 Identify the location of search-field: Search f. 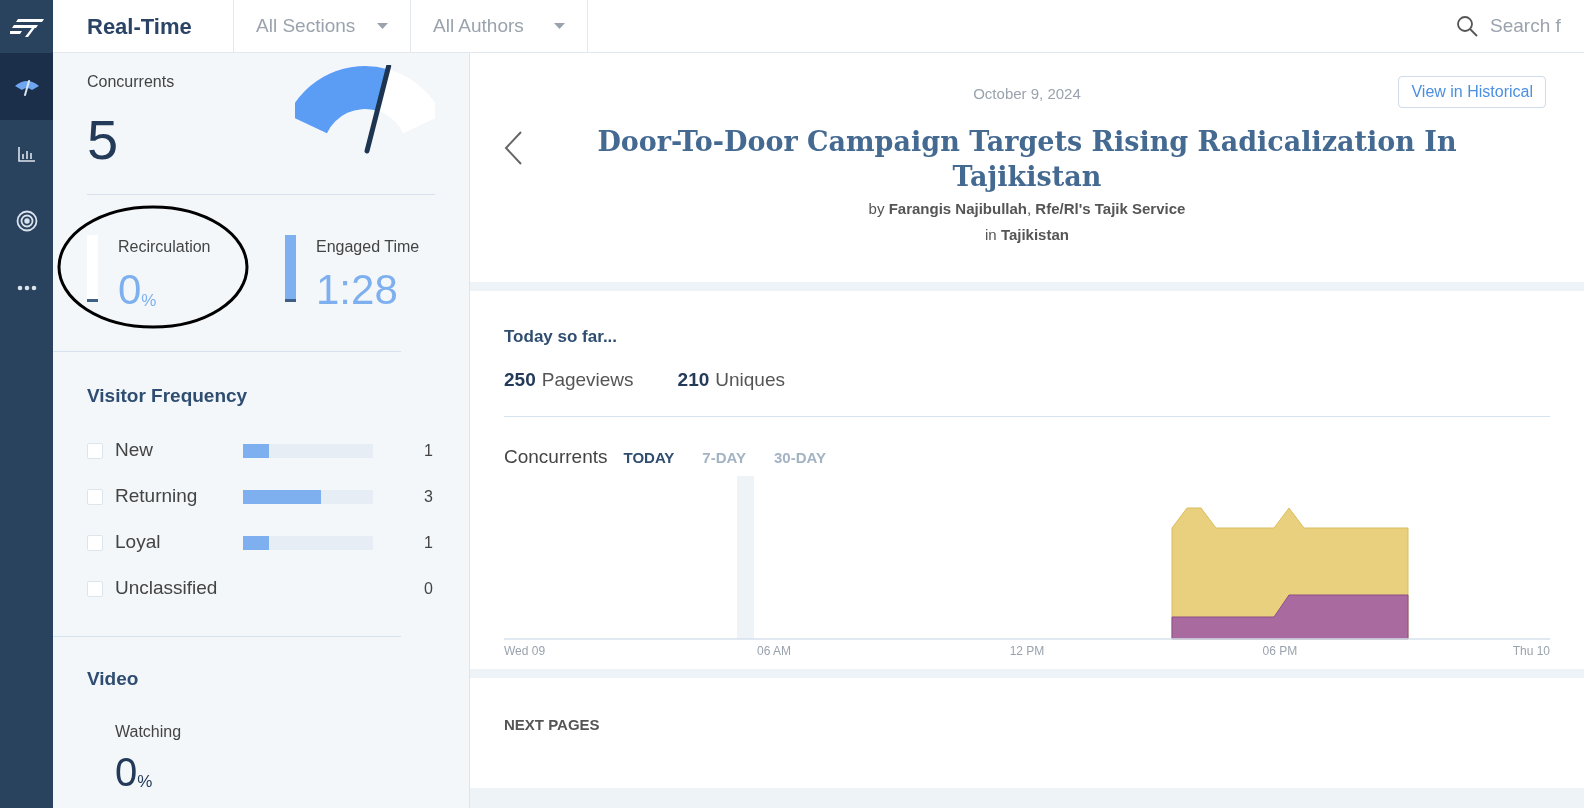
(1535, 26).